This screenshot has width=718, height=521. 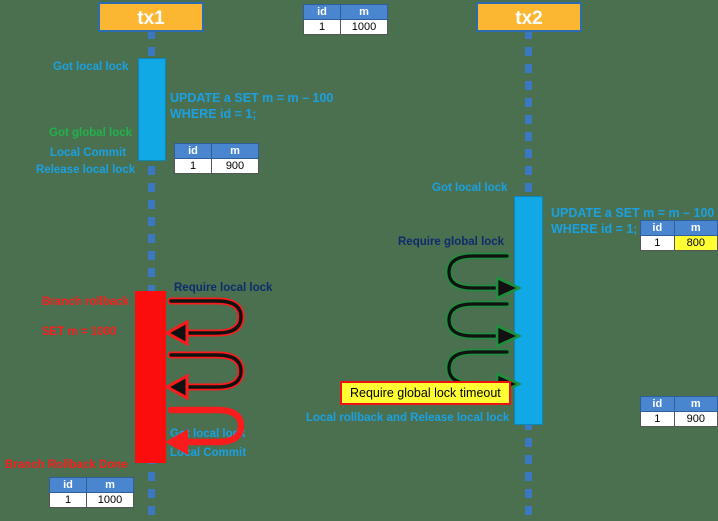 What do you see at coordinates (66, 465) in the screenshot?
I see `tx1-label-branch-rollback-done: Branch Rollback Done` at bounding box center [66, 465].